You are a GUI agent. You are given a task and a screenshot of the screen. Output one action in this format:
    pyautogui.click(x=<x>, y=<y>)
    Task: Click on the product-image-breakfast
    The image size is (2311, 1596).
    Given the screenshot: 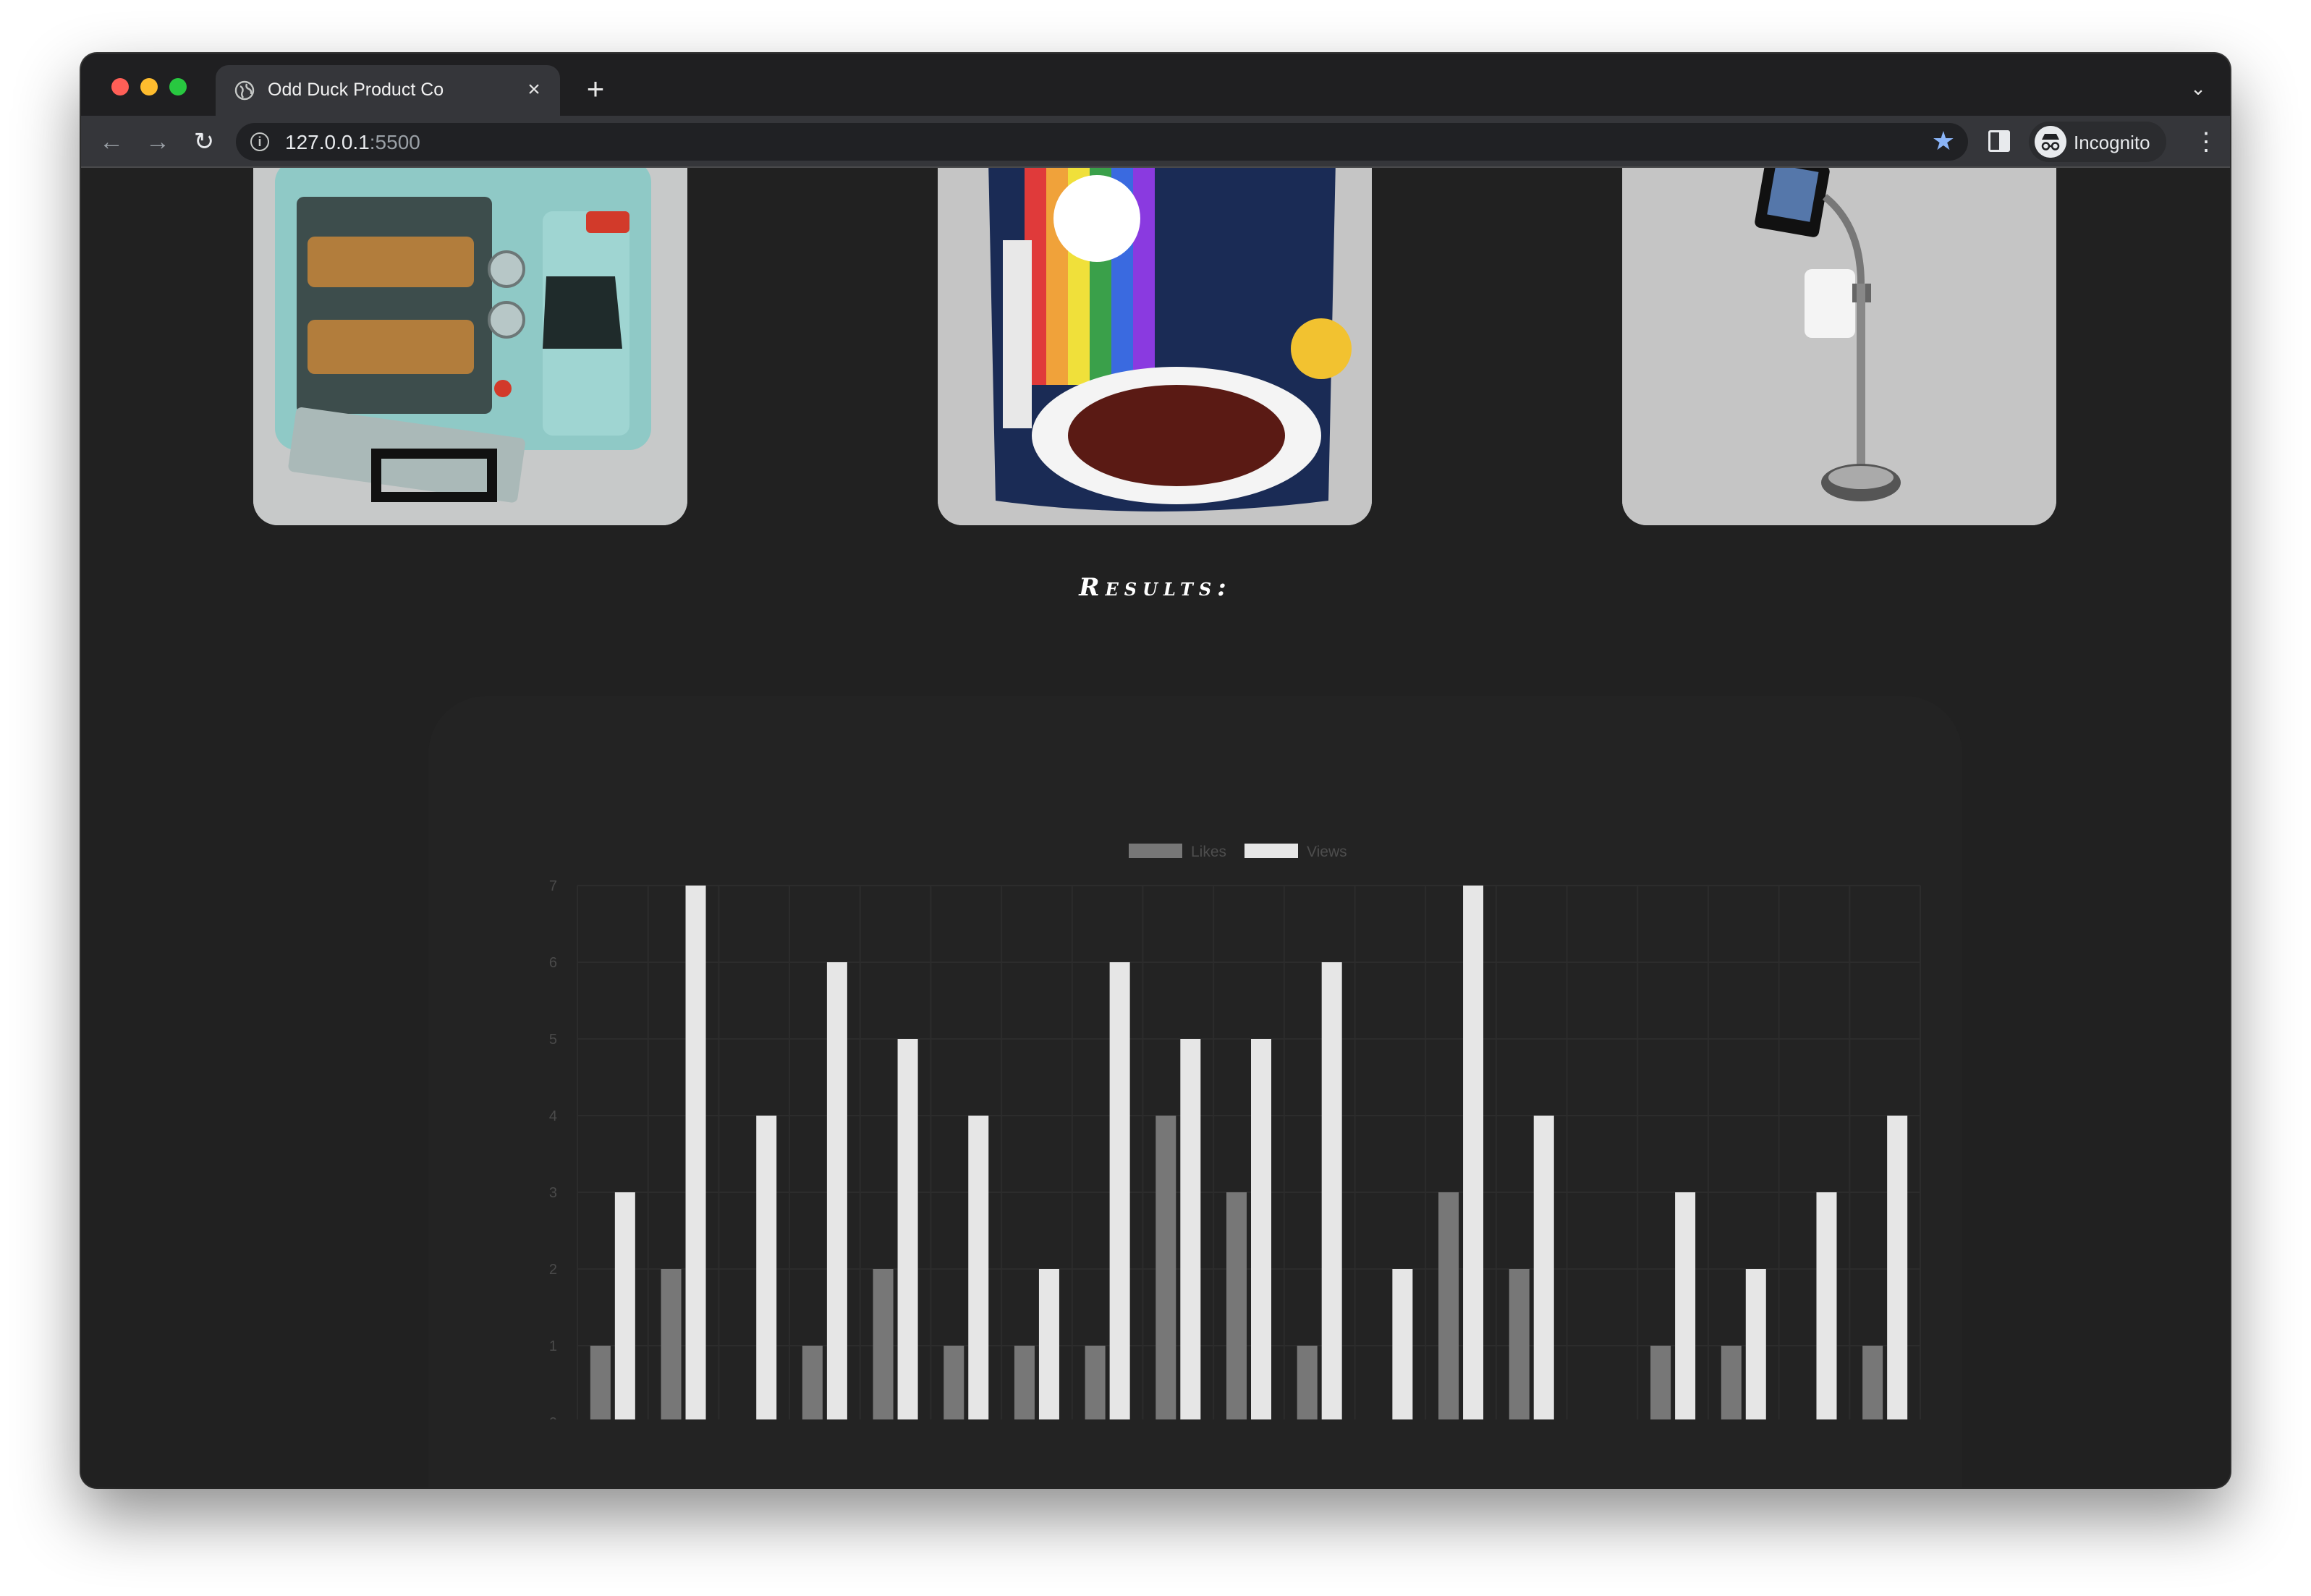 What is the action you would take?
    pyautogui.click(x=470, y=346)
    